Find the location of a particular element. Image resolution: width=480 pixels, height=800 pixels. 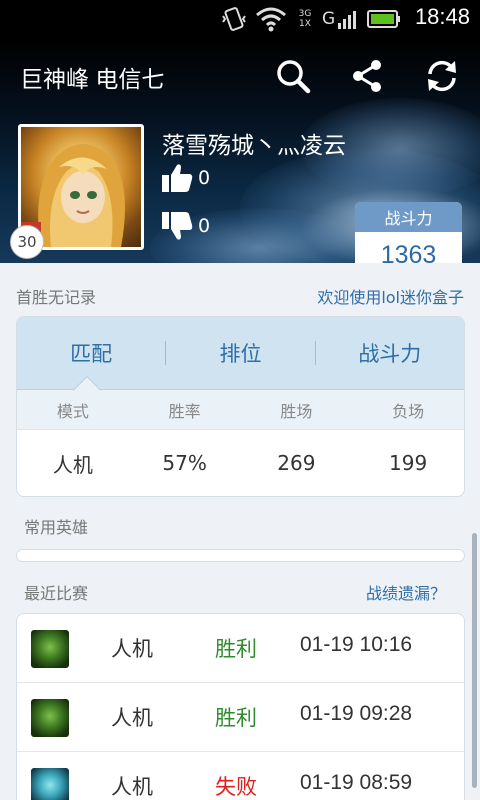

signal-icon: G is located at coordinates (342, 19).